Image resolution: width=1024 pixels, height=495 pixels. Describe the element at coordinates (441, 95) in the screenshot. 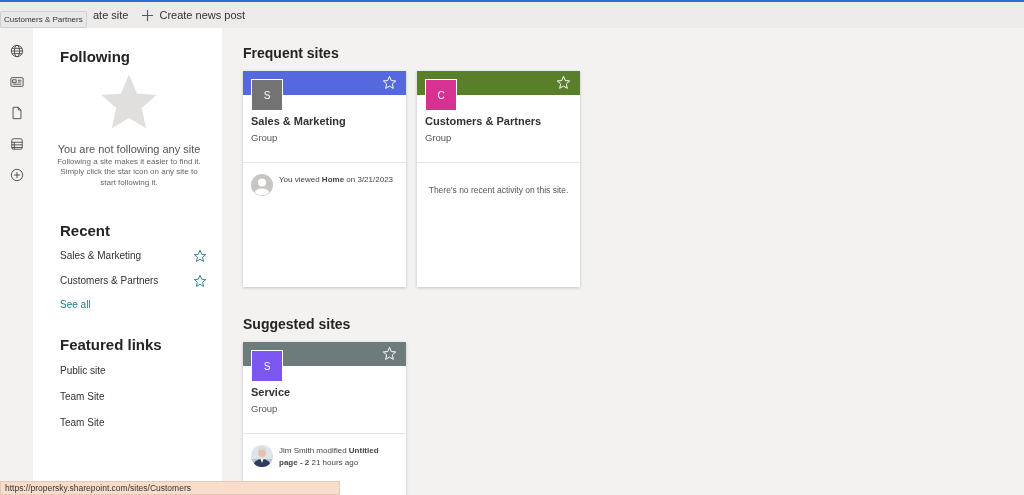

I see `site-logo: C` at that location.